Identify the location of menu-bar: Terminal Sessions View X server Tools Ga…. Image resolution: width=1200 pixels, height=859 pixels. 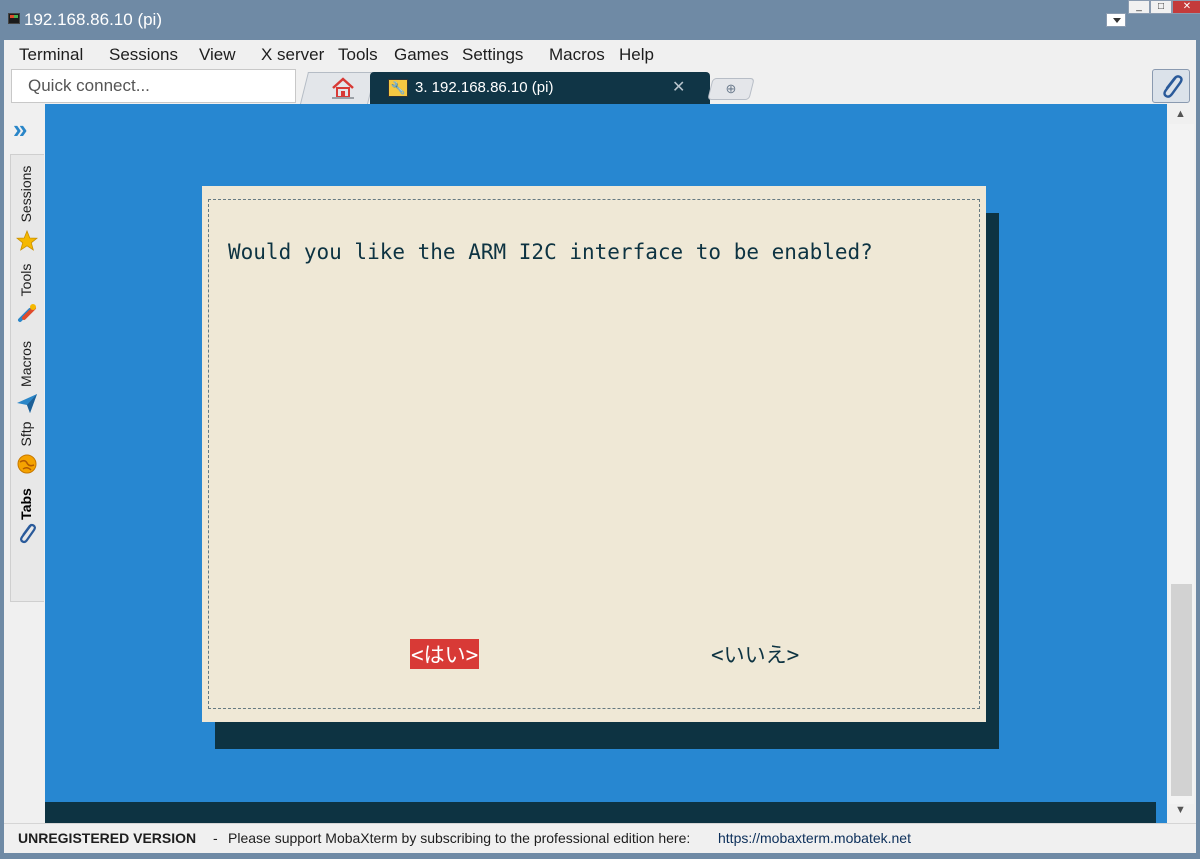
(600, 54).